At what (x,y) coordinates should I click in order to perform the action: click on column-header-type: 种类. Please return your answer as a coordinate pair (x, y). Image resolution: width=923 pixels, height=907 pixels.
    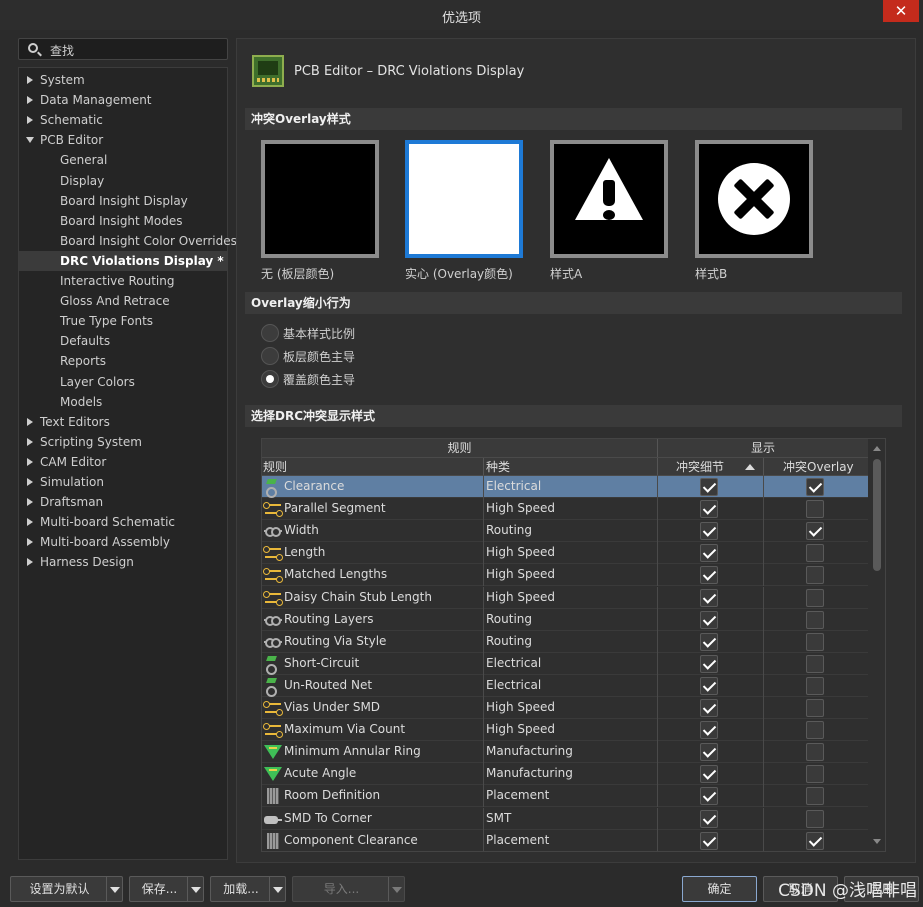
    Looking at the image, I should click on (498, 466).